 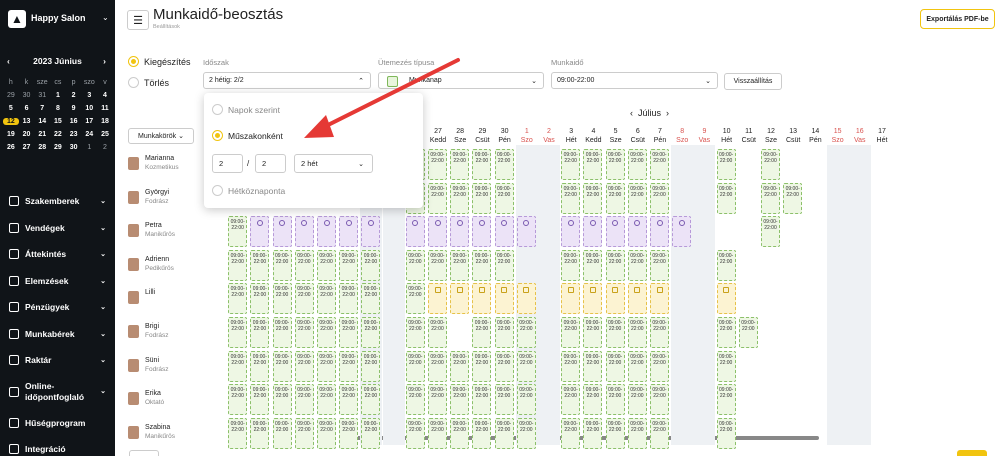 What do you see at coordinates (148, 82) in the screenshot?
I see `radio-delete: Törlés` at bounding box center [148, 82].